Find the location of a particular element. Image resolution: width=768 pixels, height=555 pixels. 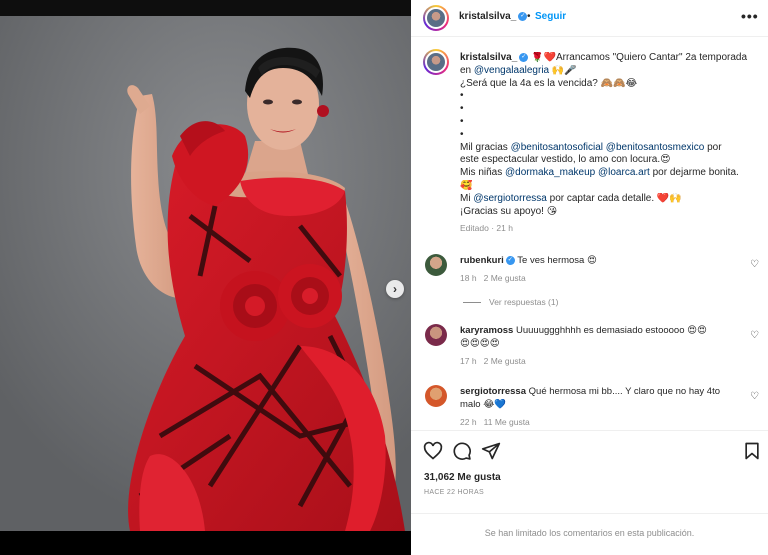

view-replies-label: Ver respuestas (1) is located at coordinates (523, 302).